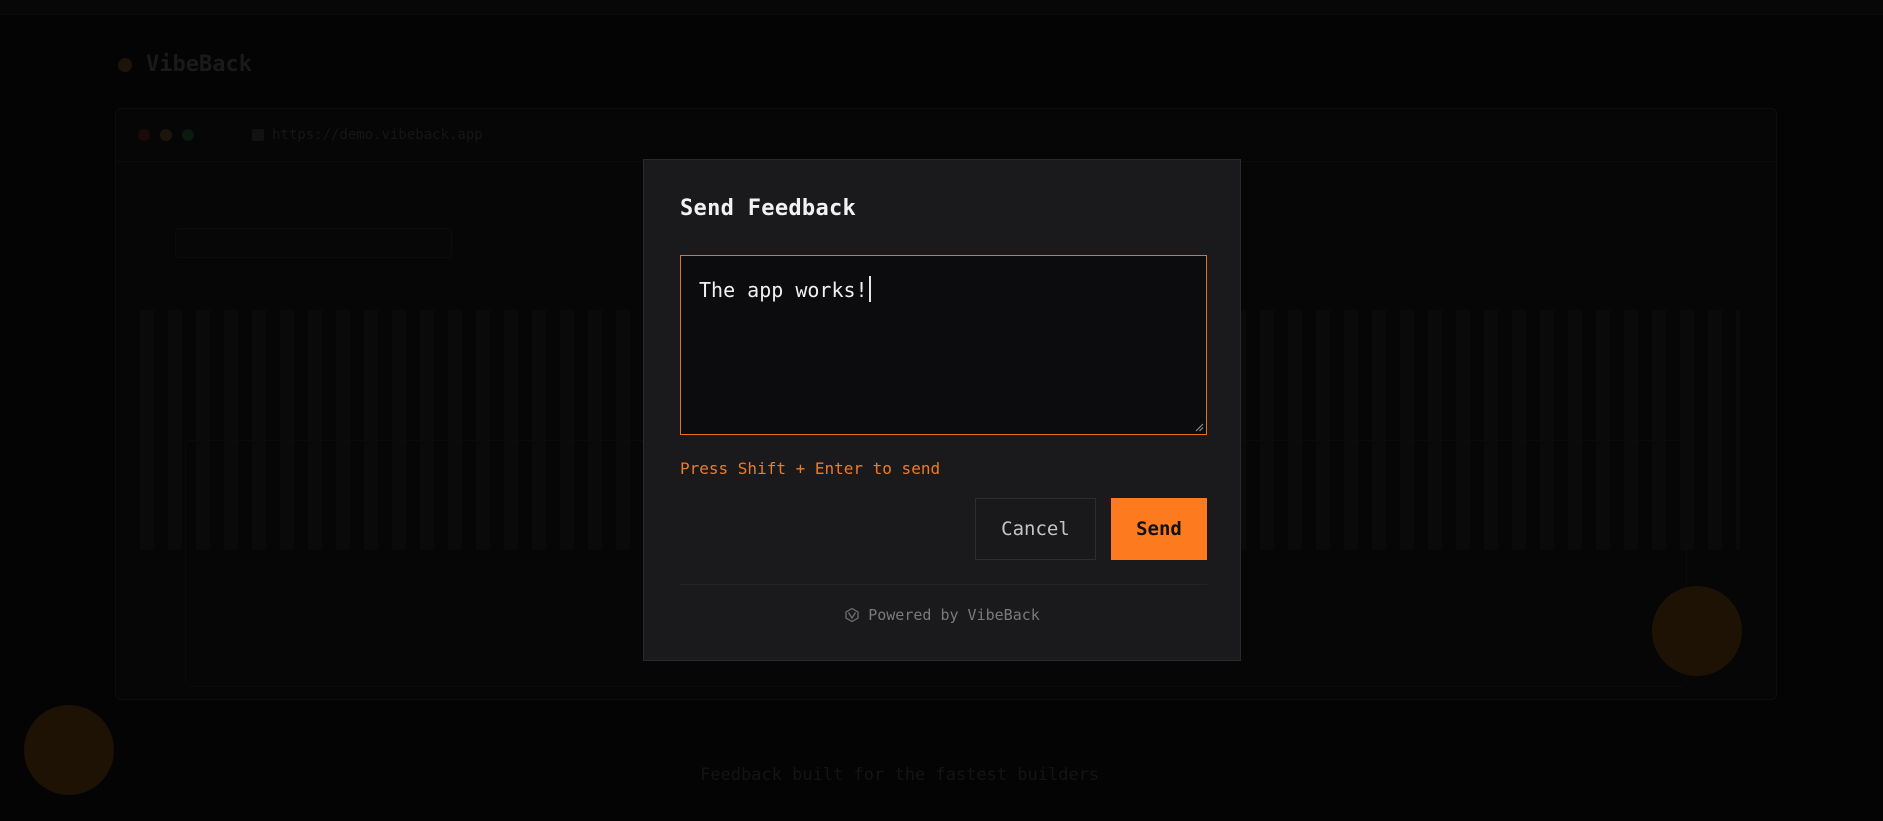 The height and width of the screenshot is (821, 1883). I want to click on background-feedback-fab-right, so click(1697, 631).